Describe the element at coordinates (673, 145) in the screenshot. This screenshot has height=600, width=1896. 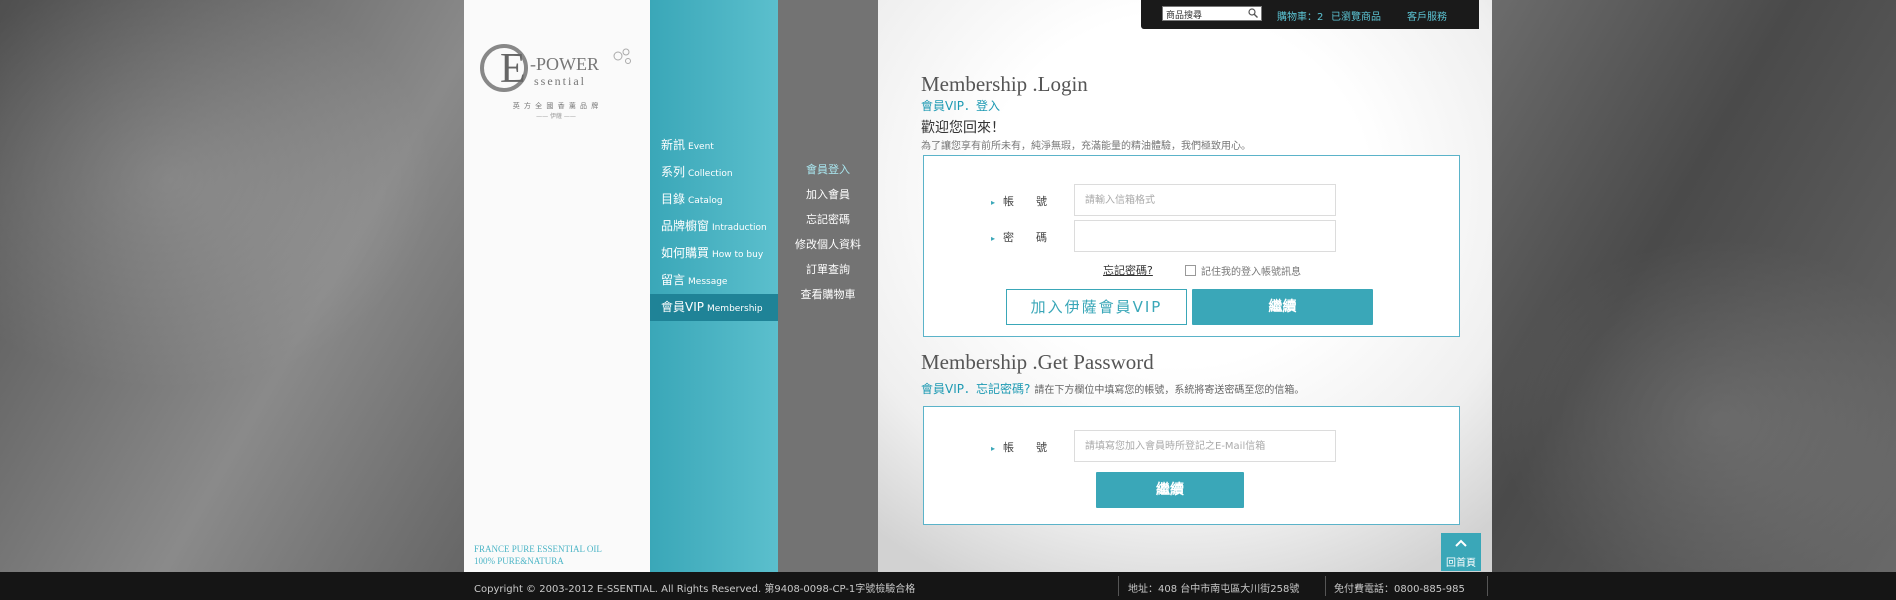
I see `nav-item-label: 新訊` at that location.